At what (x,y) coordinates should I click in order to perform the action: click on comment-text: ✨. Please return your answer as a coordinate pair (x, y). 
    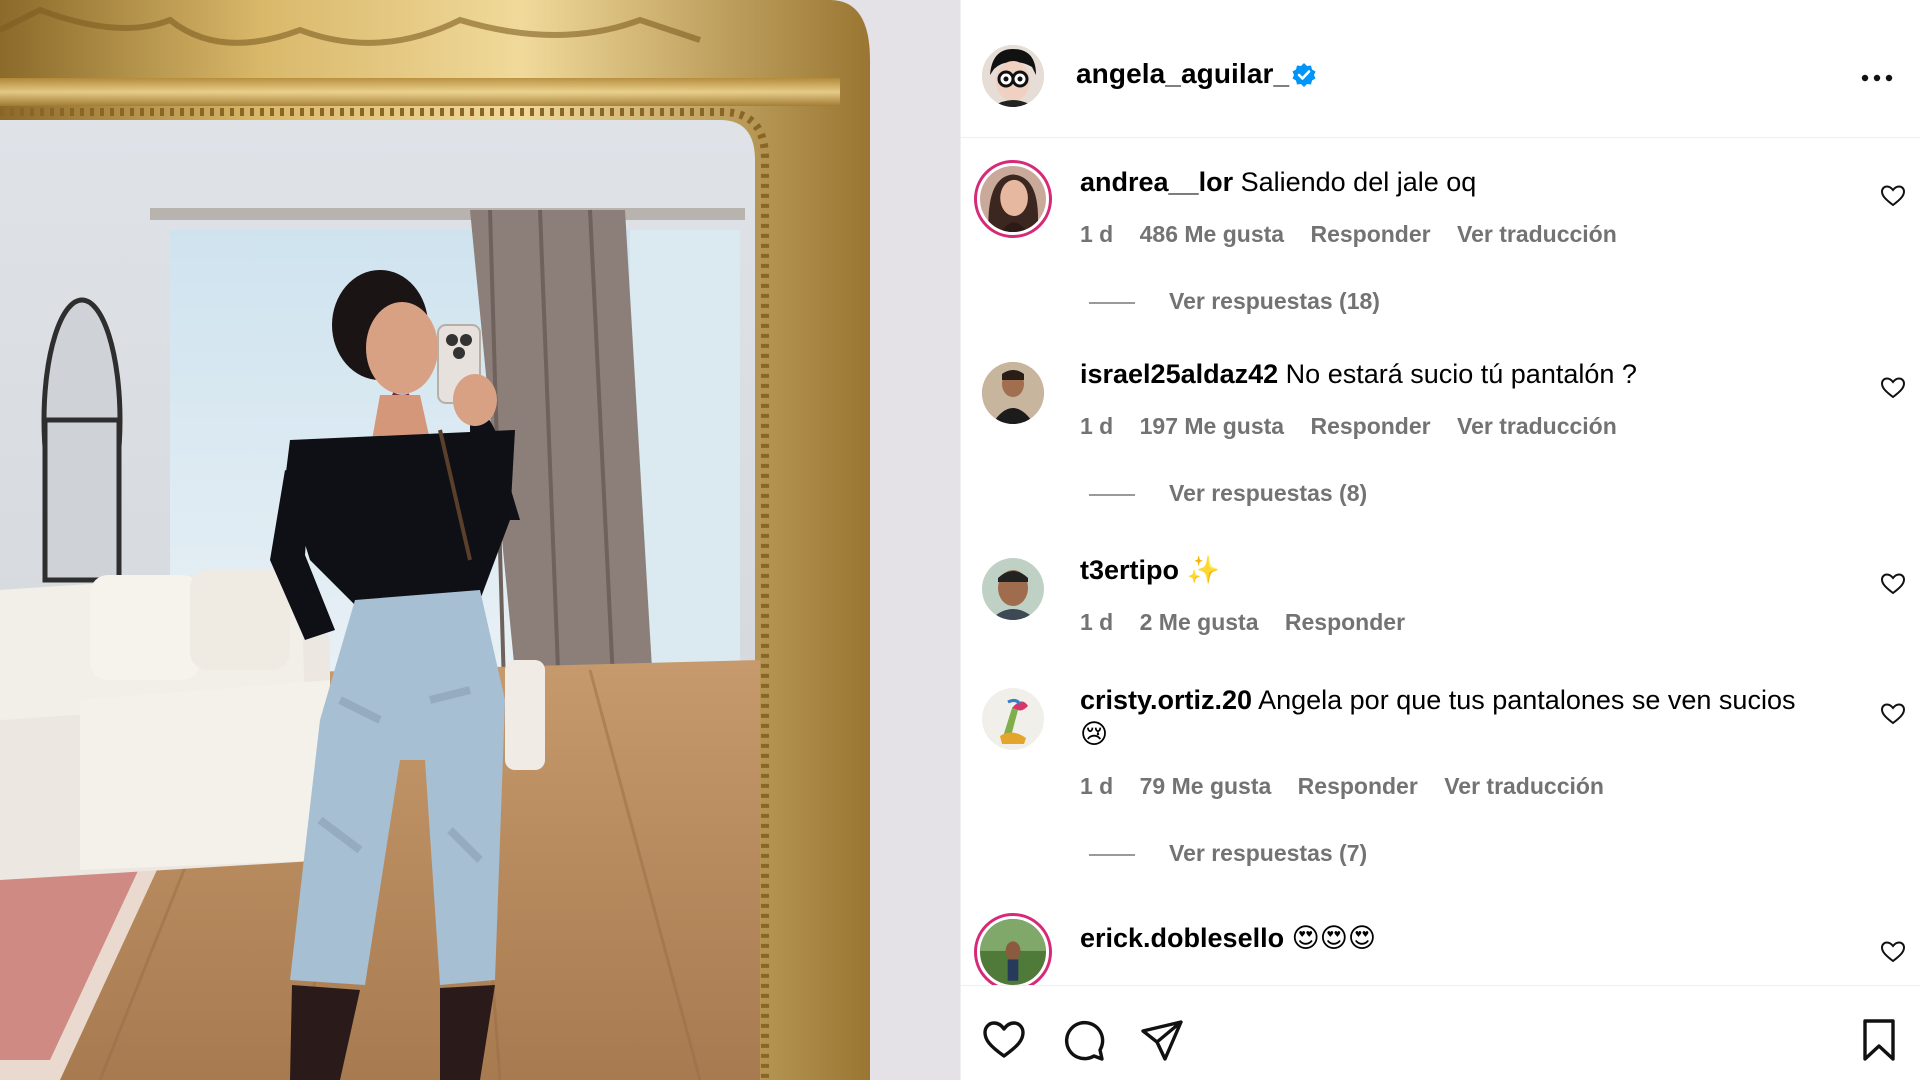
    Looking at the image, I should click on (1203, 570).